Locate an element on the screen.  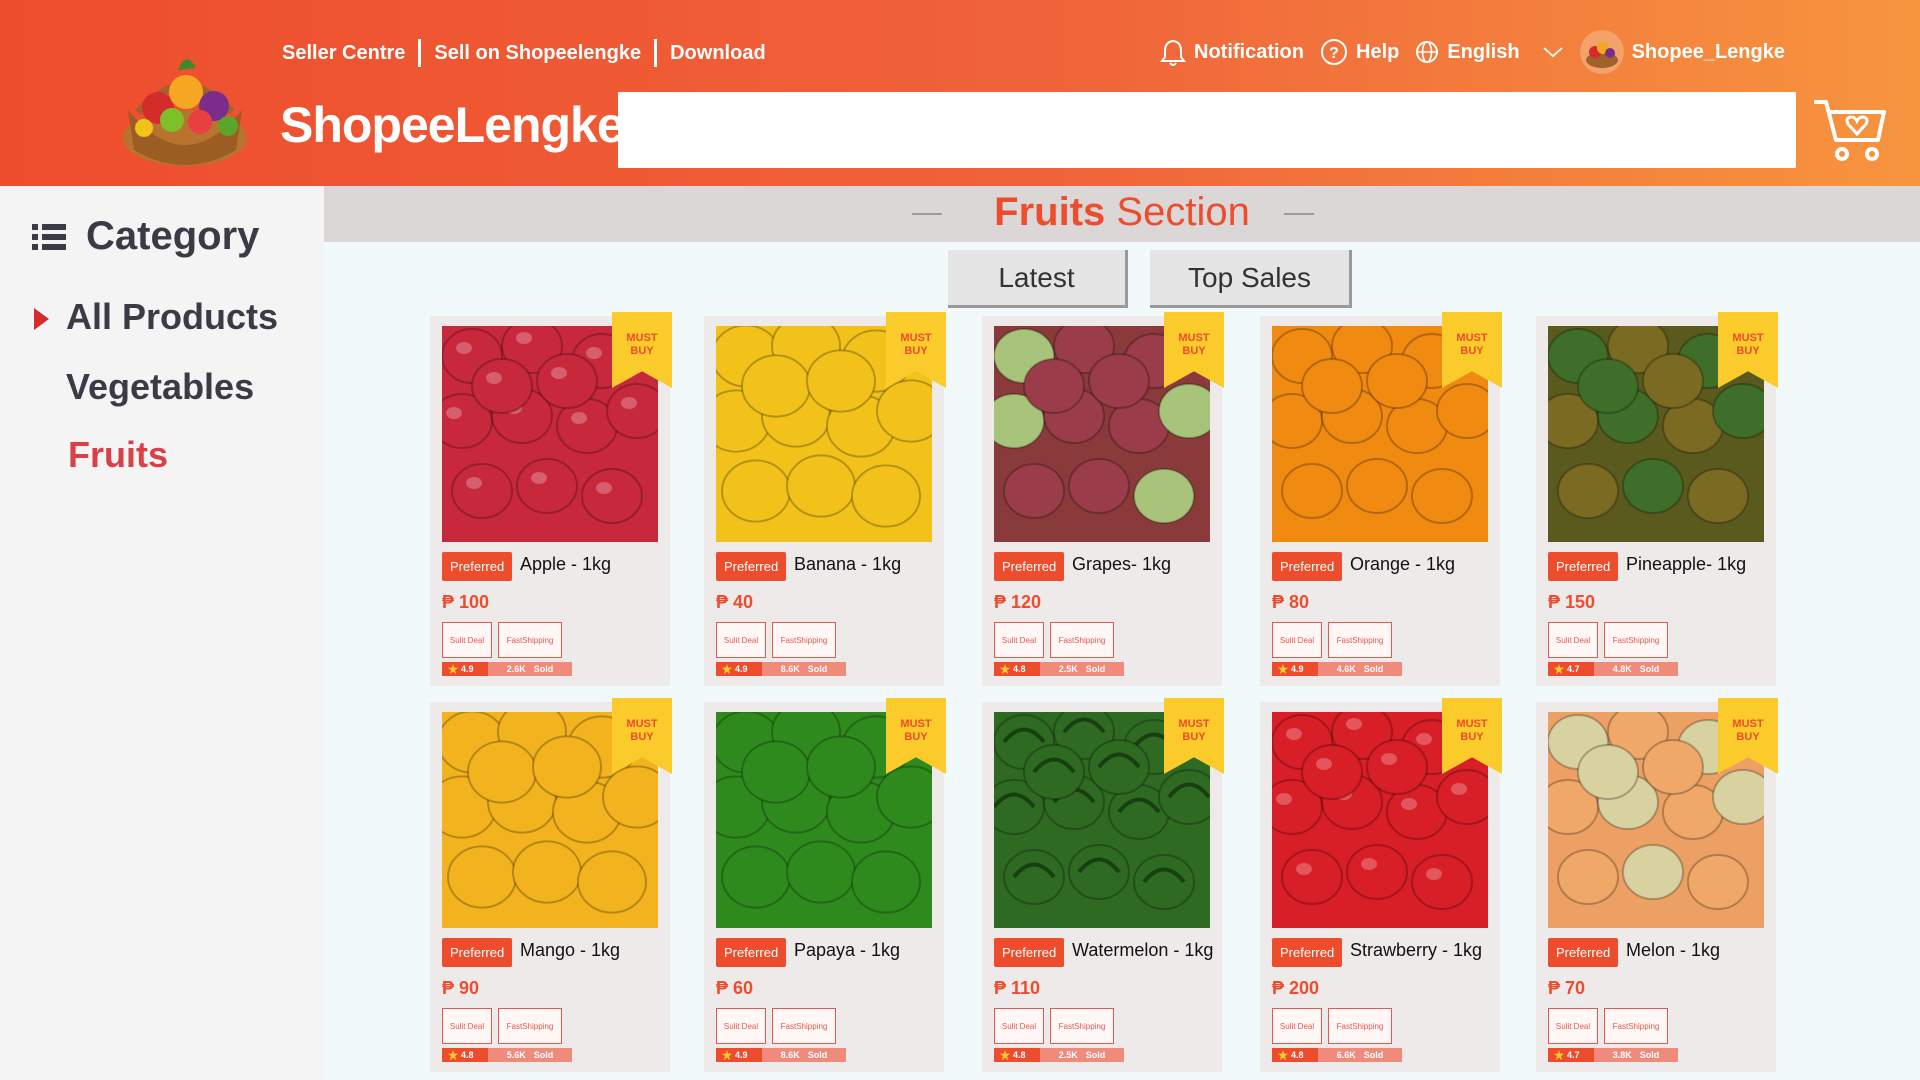
chevron-down-icon is located at coordinates (1553, 52).